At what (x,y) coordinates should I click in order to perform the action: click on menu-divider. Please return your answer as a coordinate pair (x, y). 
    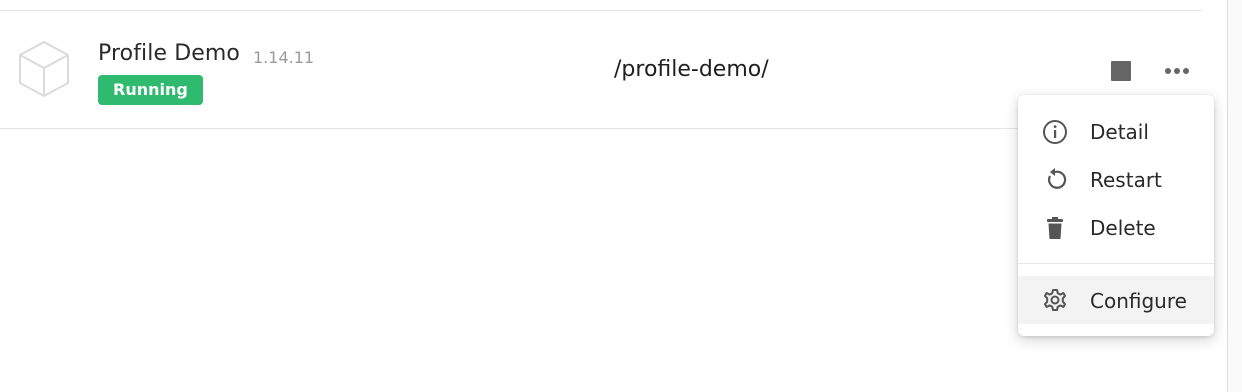
    Looking at the image, I should click on (1116, 263).